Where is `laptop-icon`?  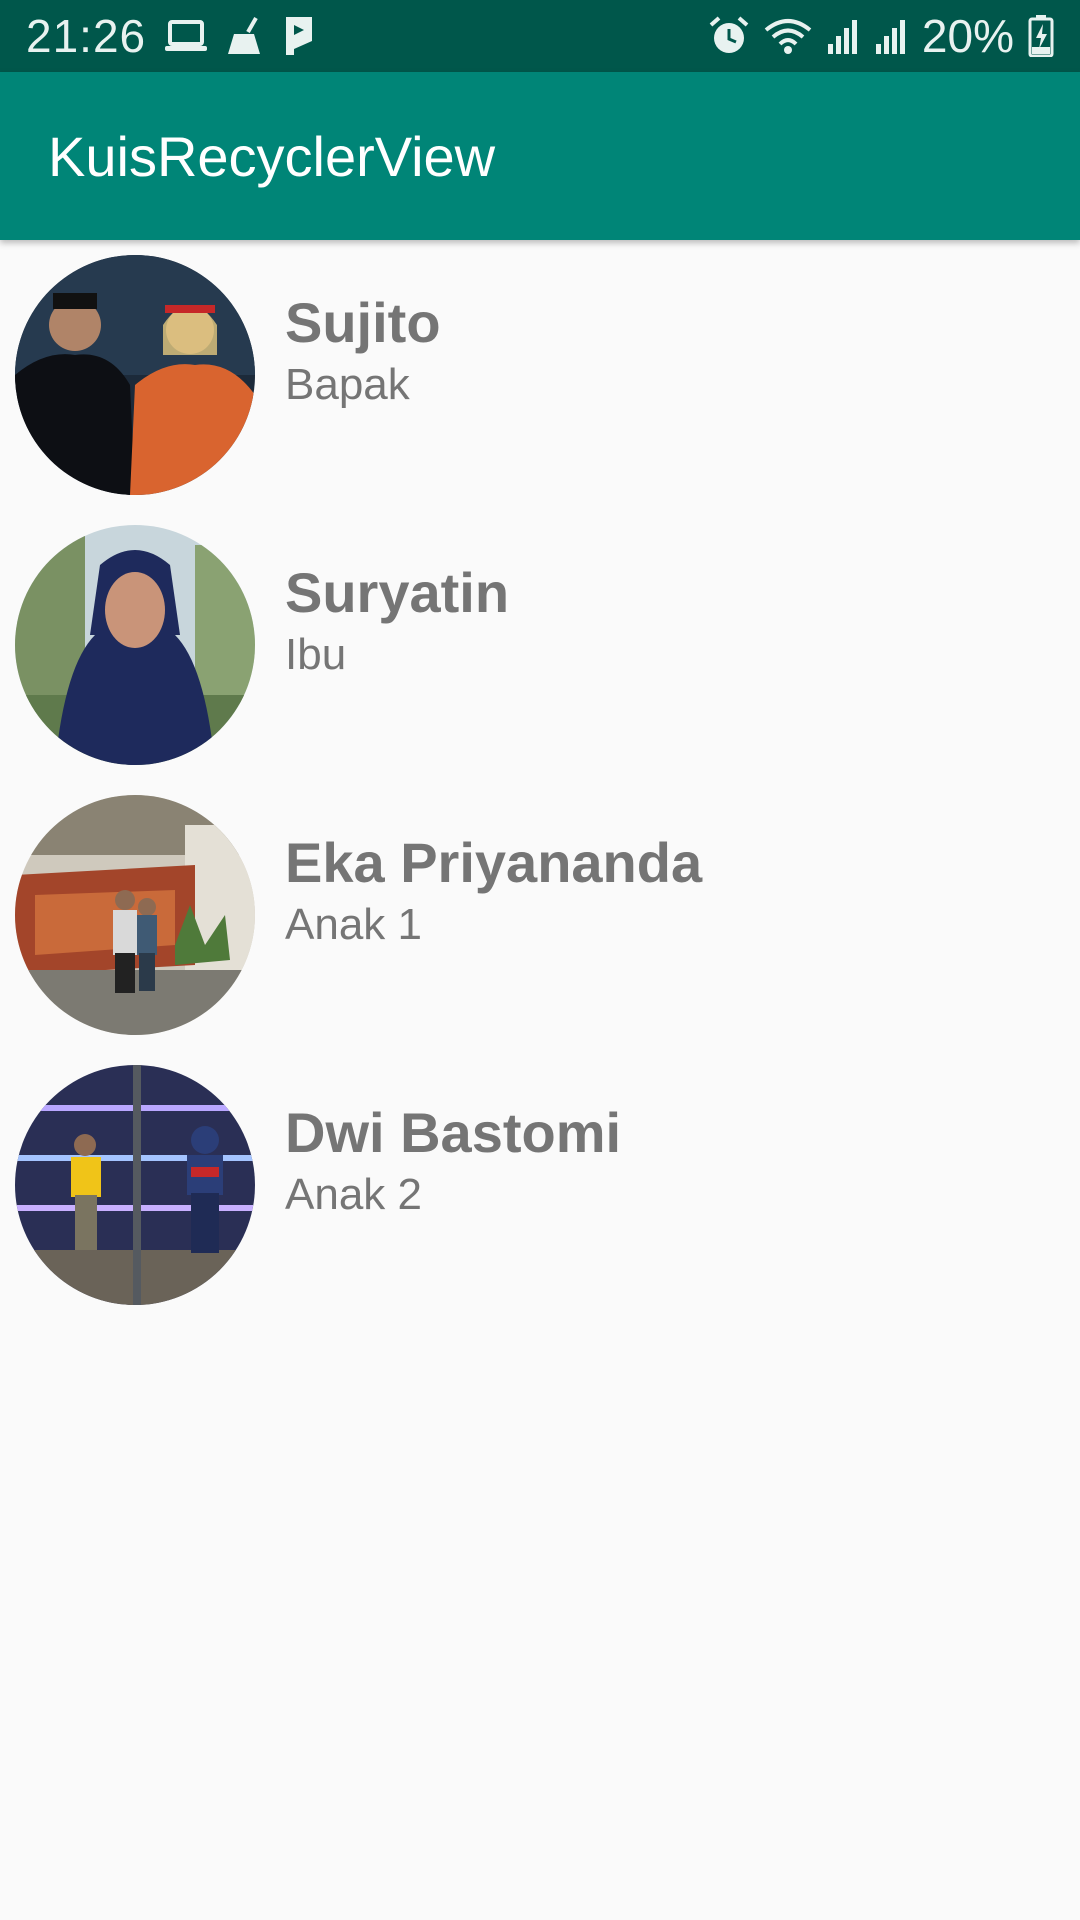
laptop-icon is located at coordinates (186, 36).